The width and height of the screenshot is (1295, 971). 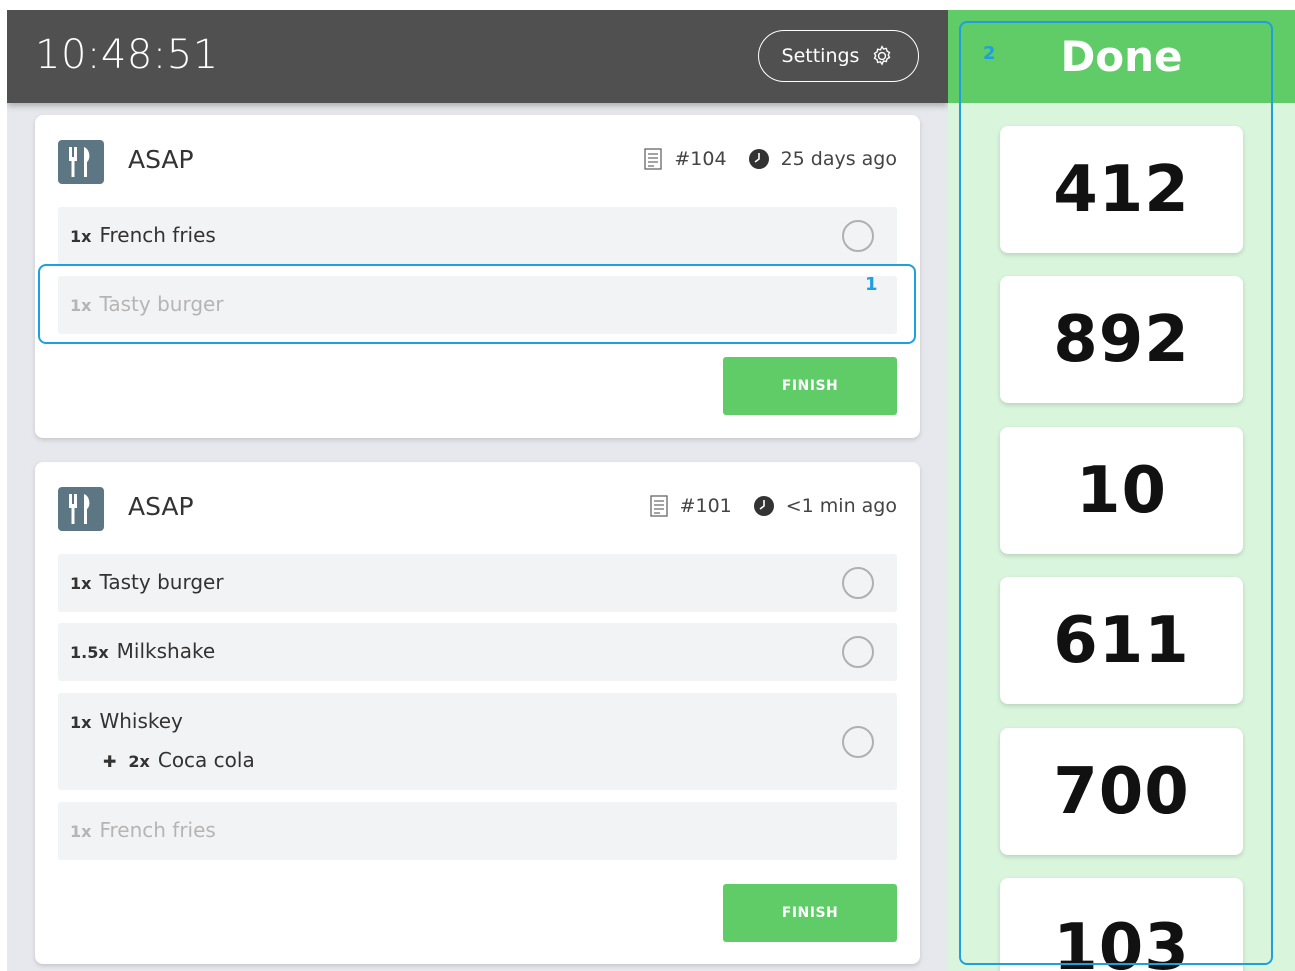 I want to click on order-item-done: 1x Tasty burger, so click(x=477, y=305).